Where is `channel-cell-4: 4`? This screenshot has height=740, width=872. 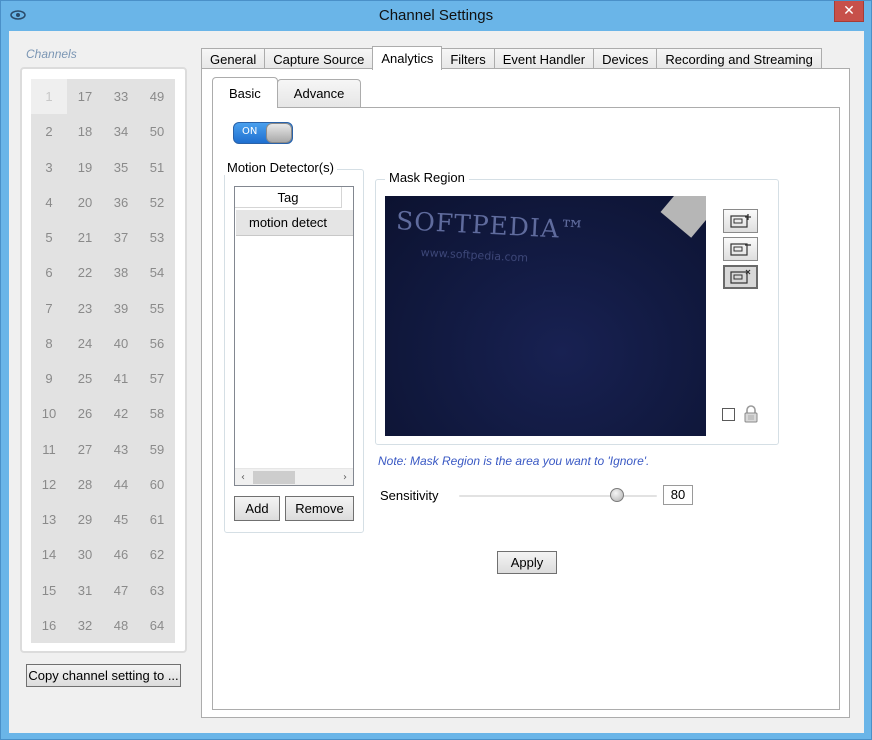
channel-cell-4: 4 is located at coordinates (49, 202).